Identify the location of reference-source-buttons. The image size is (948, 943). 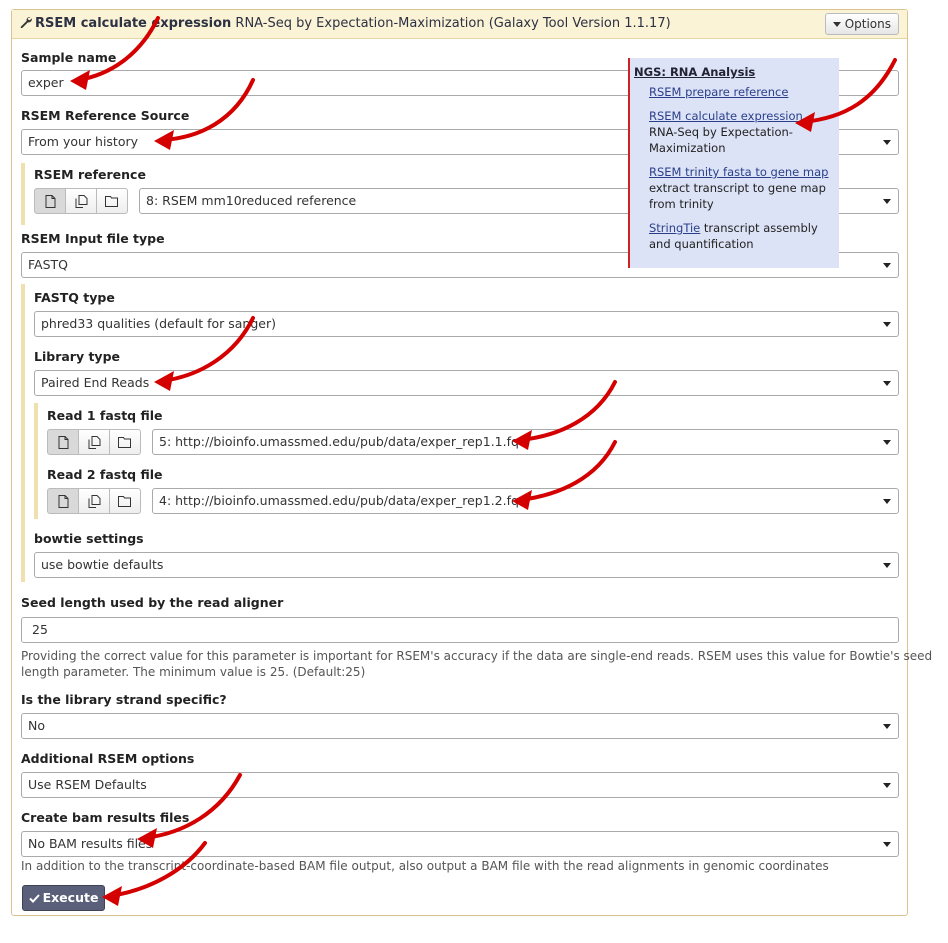
(81, 201).